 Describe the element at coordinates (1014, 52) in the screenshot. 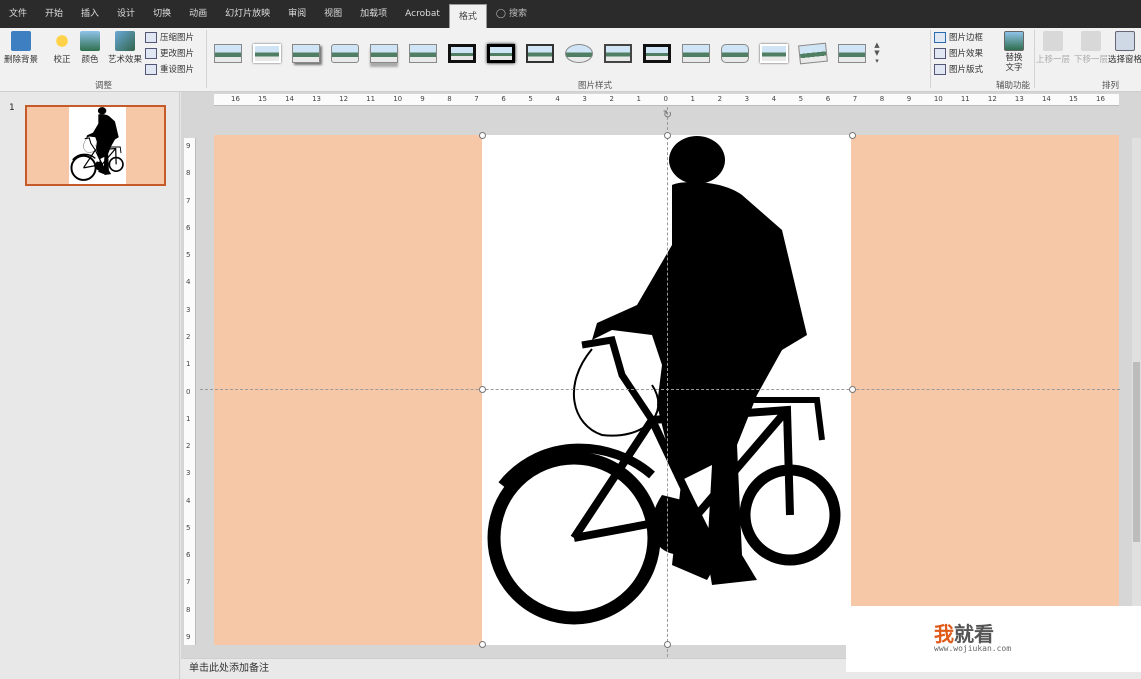

I see `alt-text-button: 替换 文字` at that location.